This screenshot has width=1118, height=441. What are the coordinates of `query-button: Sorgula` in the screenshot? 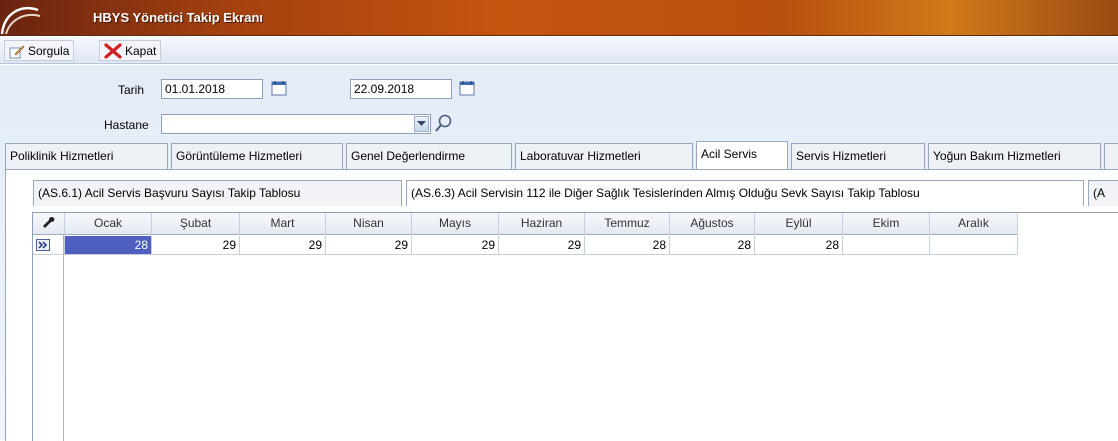 It's located at (39, 50).